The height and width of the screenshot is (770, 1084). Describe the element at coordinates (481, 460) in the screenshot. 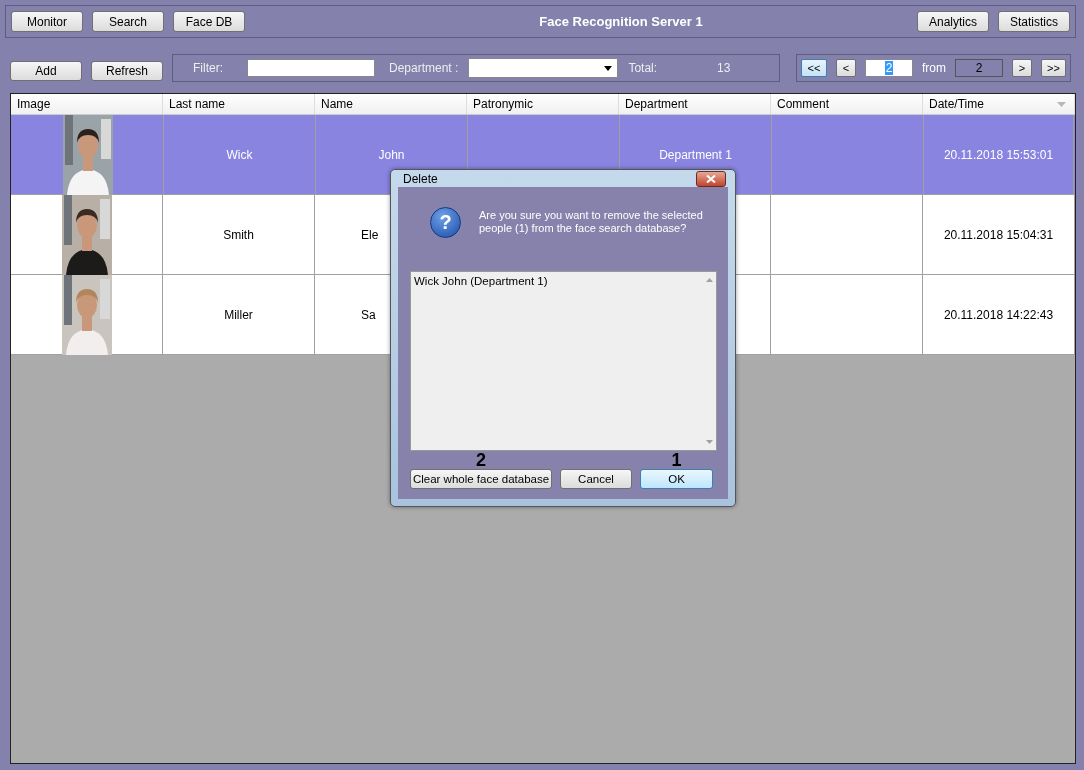

I see `callout-number: 2` at that location.